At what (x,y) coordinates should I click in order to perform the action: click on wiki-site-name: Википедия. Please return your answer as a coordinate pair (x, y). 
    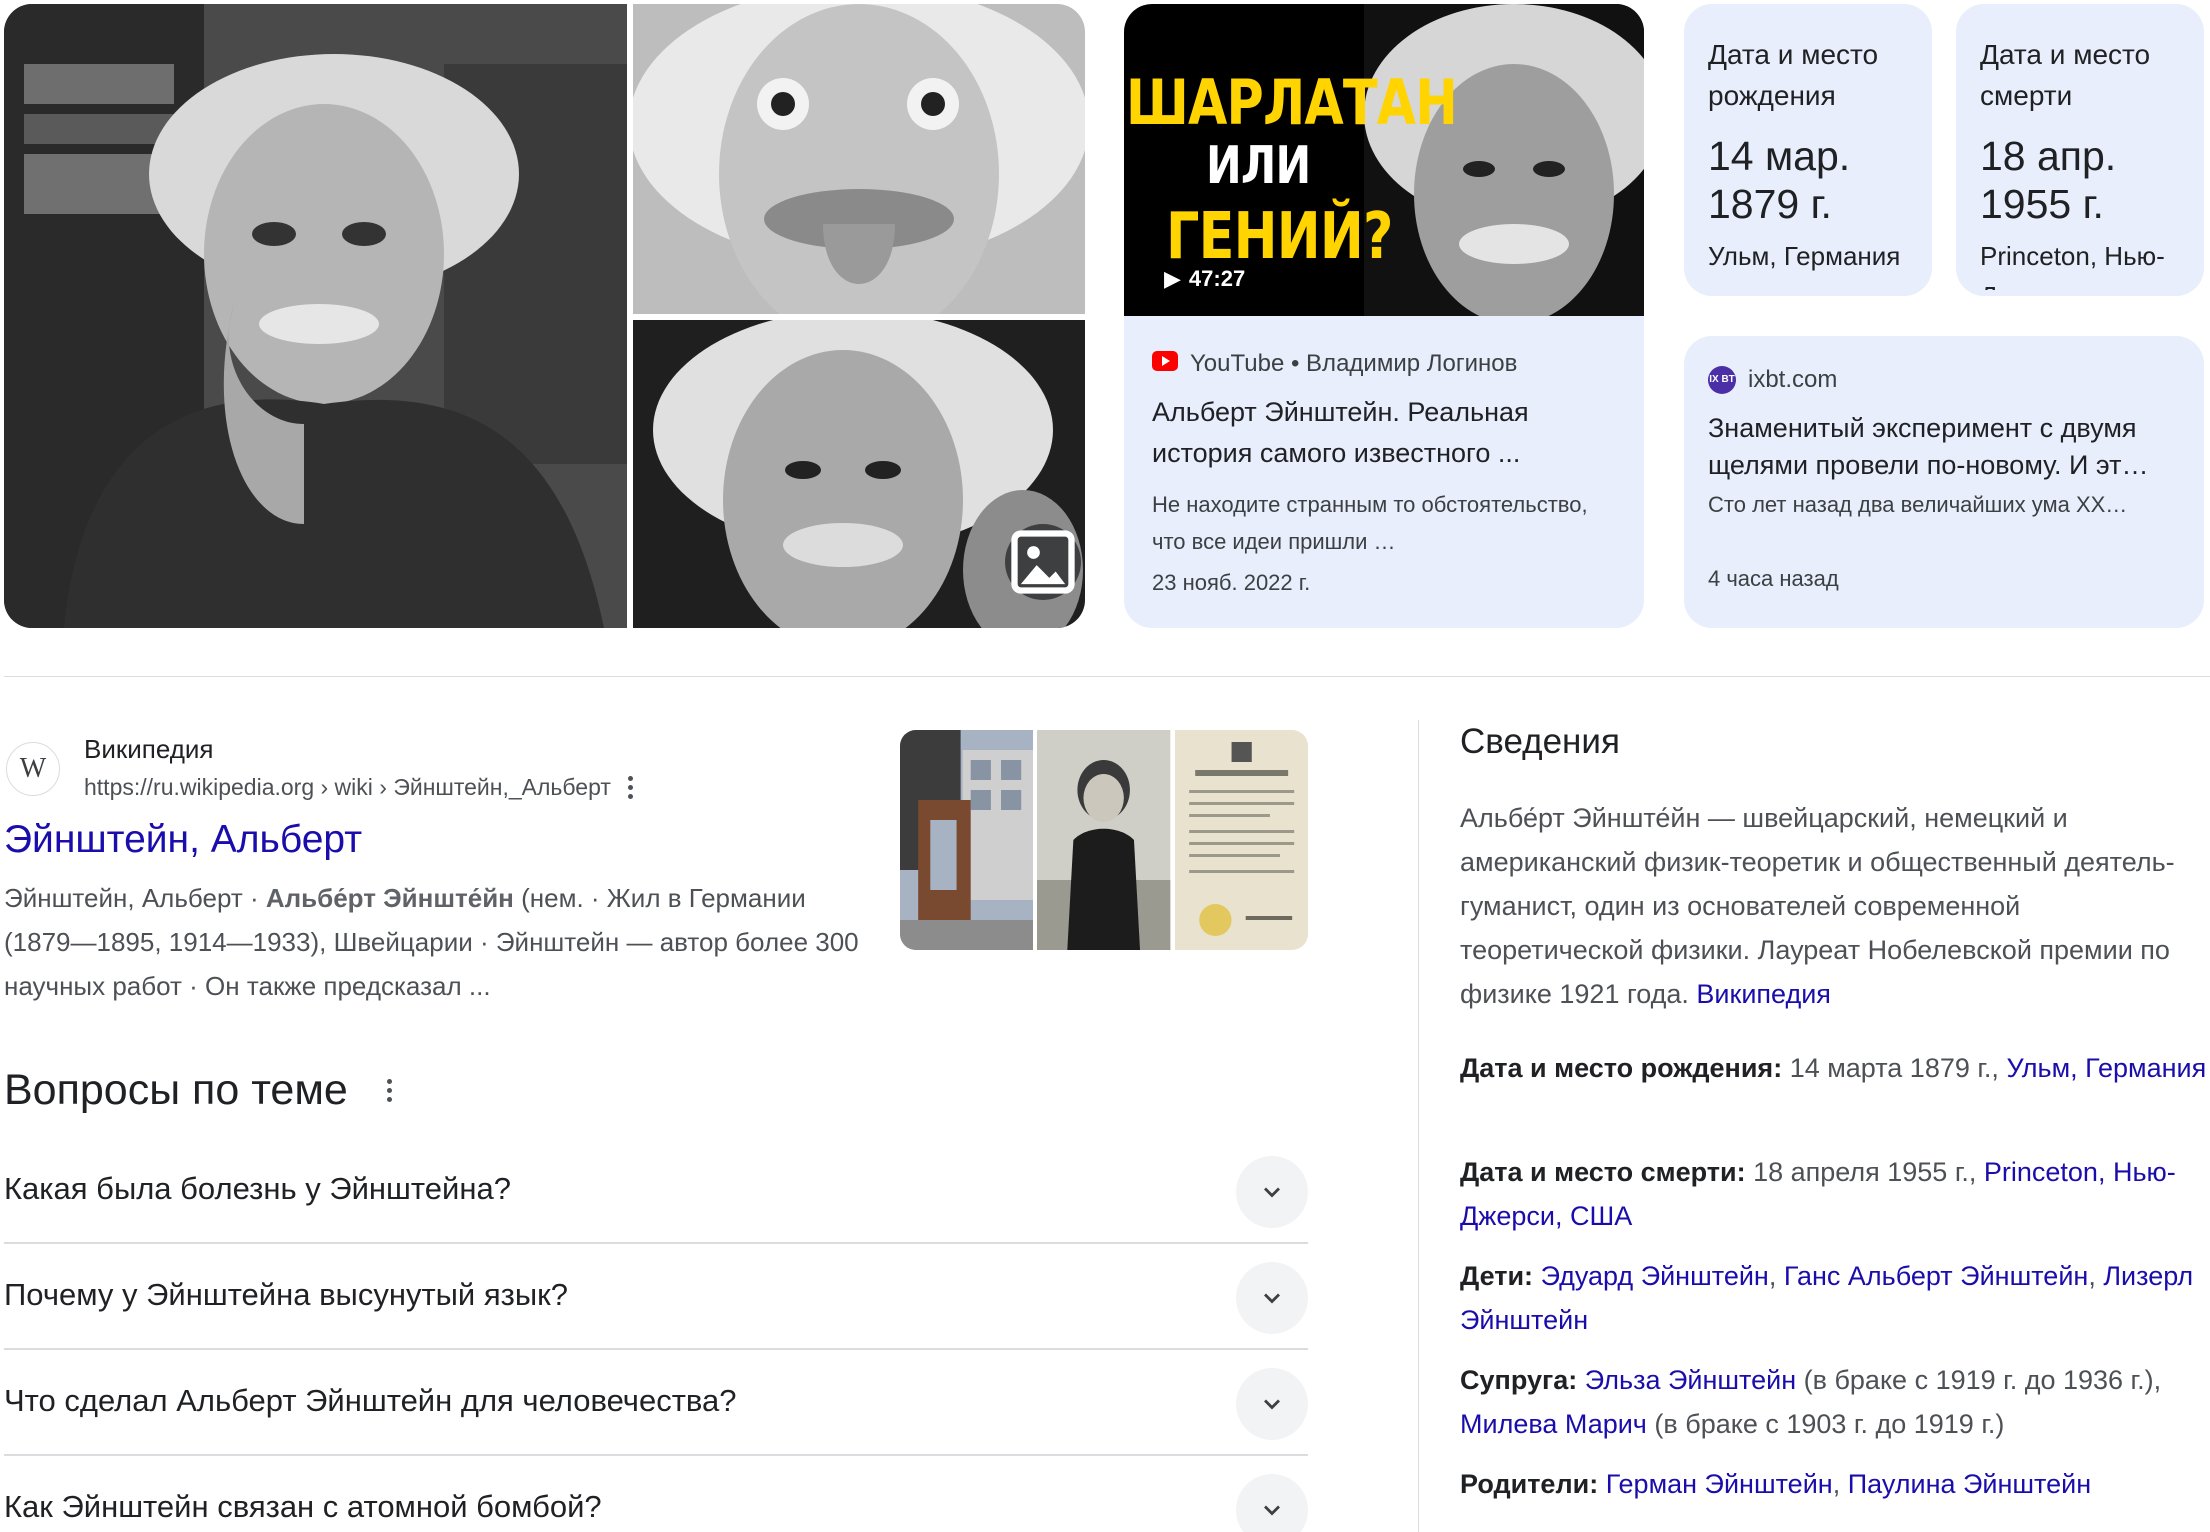
    Looking at the image, I should click on (149, 749).